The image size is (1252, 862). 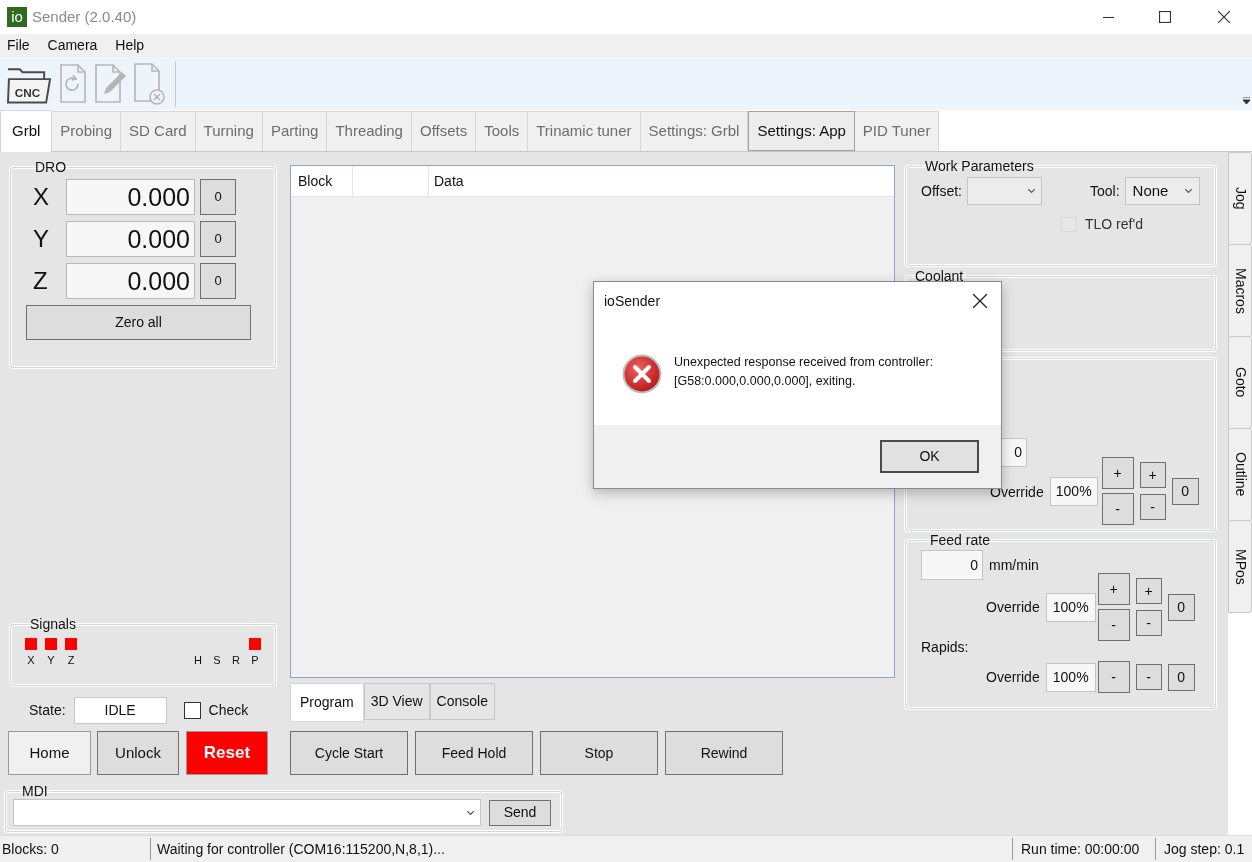 What do you see at coordinates (41, 238) in the screenshot?
I see `axis-label: Y` at bounding box center [41, 238].